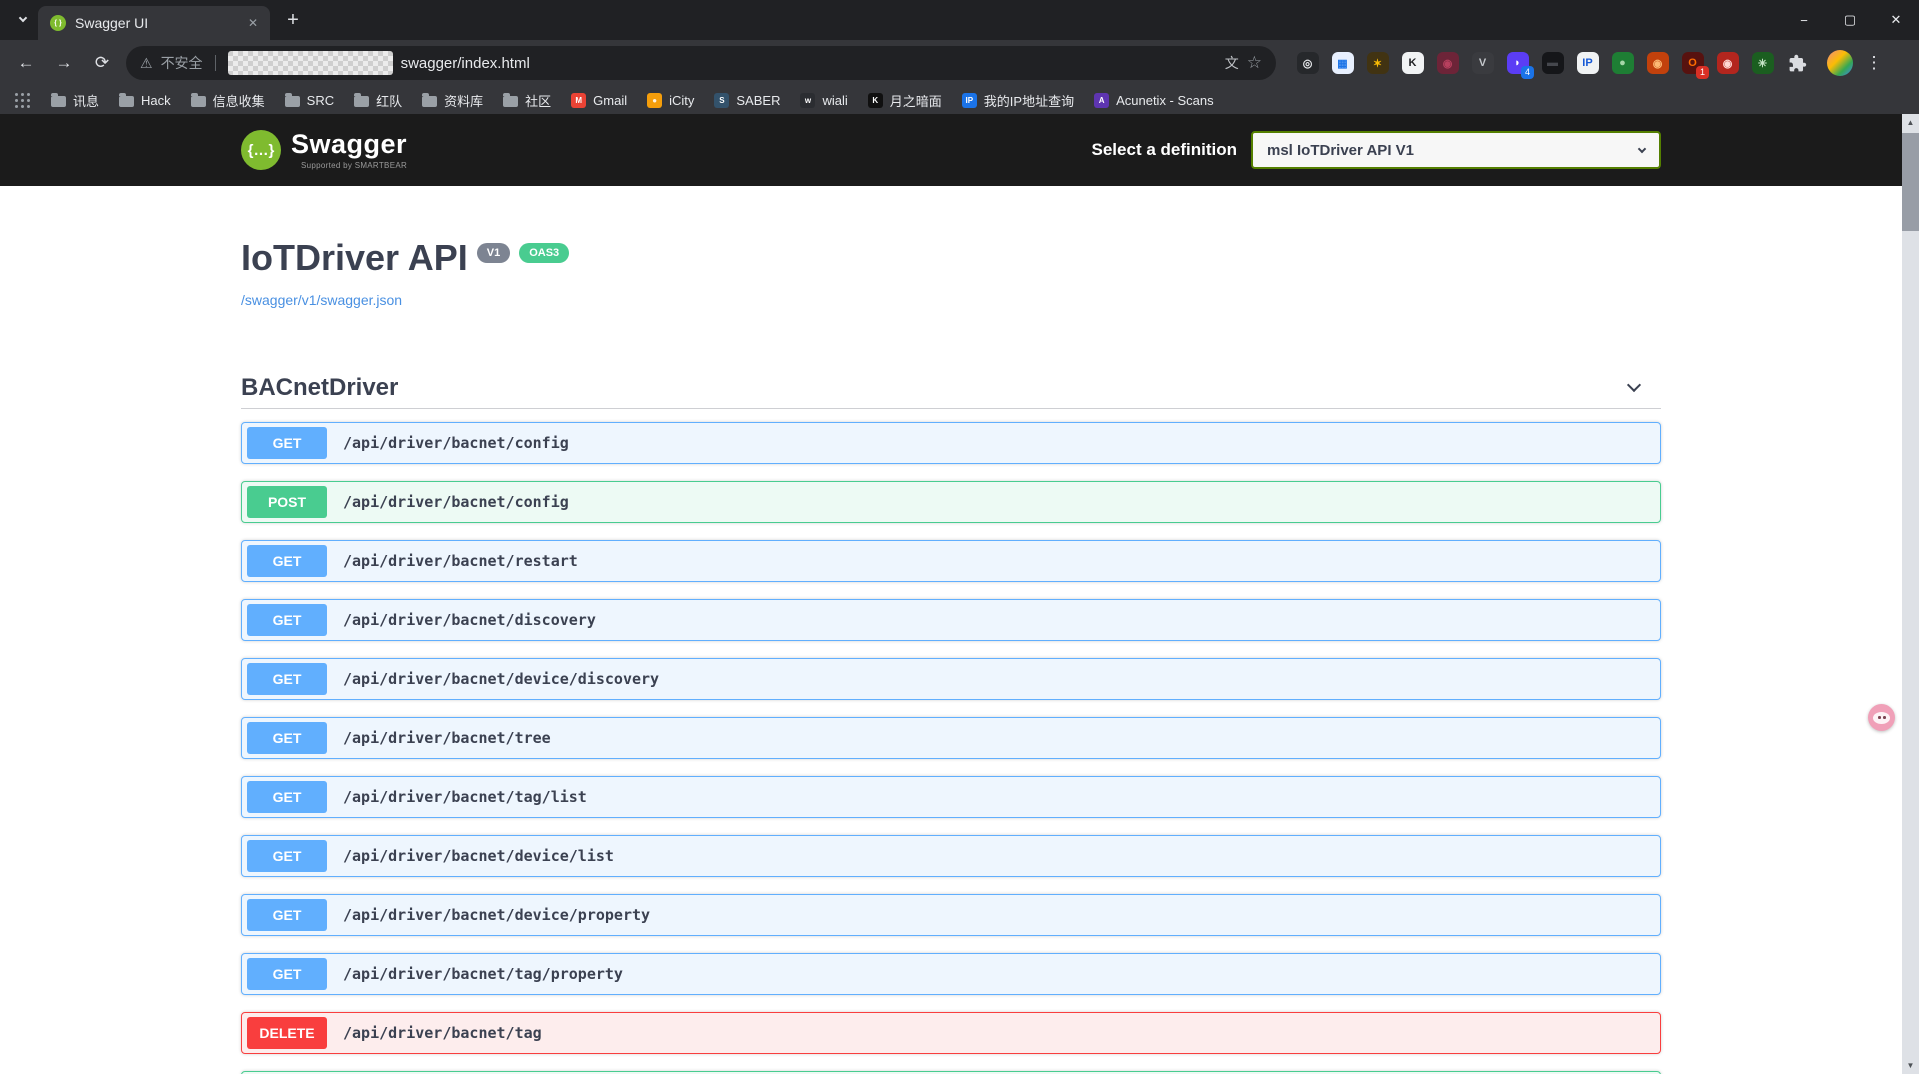 This screenshot has width=1919, height=1074. Describe the element at coordinates (1164, 149) in the screenshot. I see `select-definition-label: Select a definition` at that location.